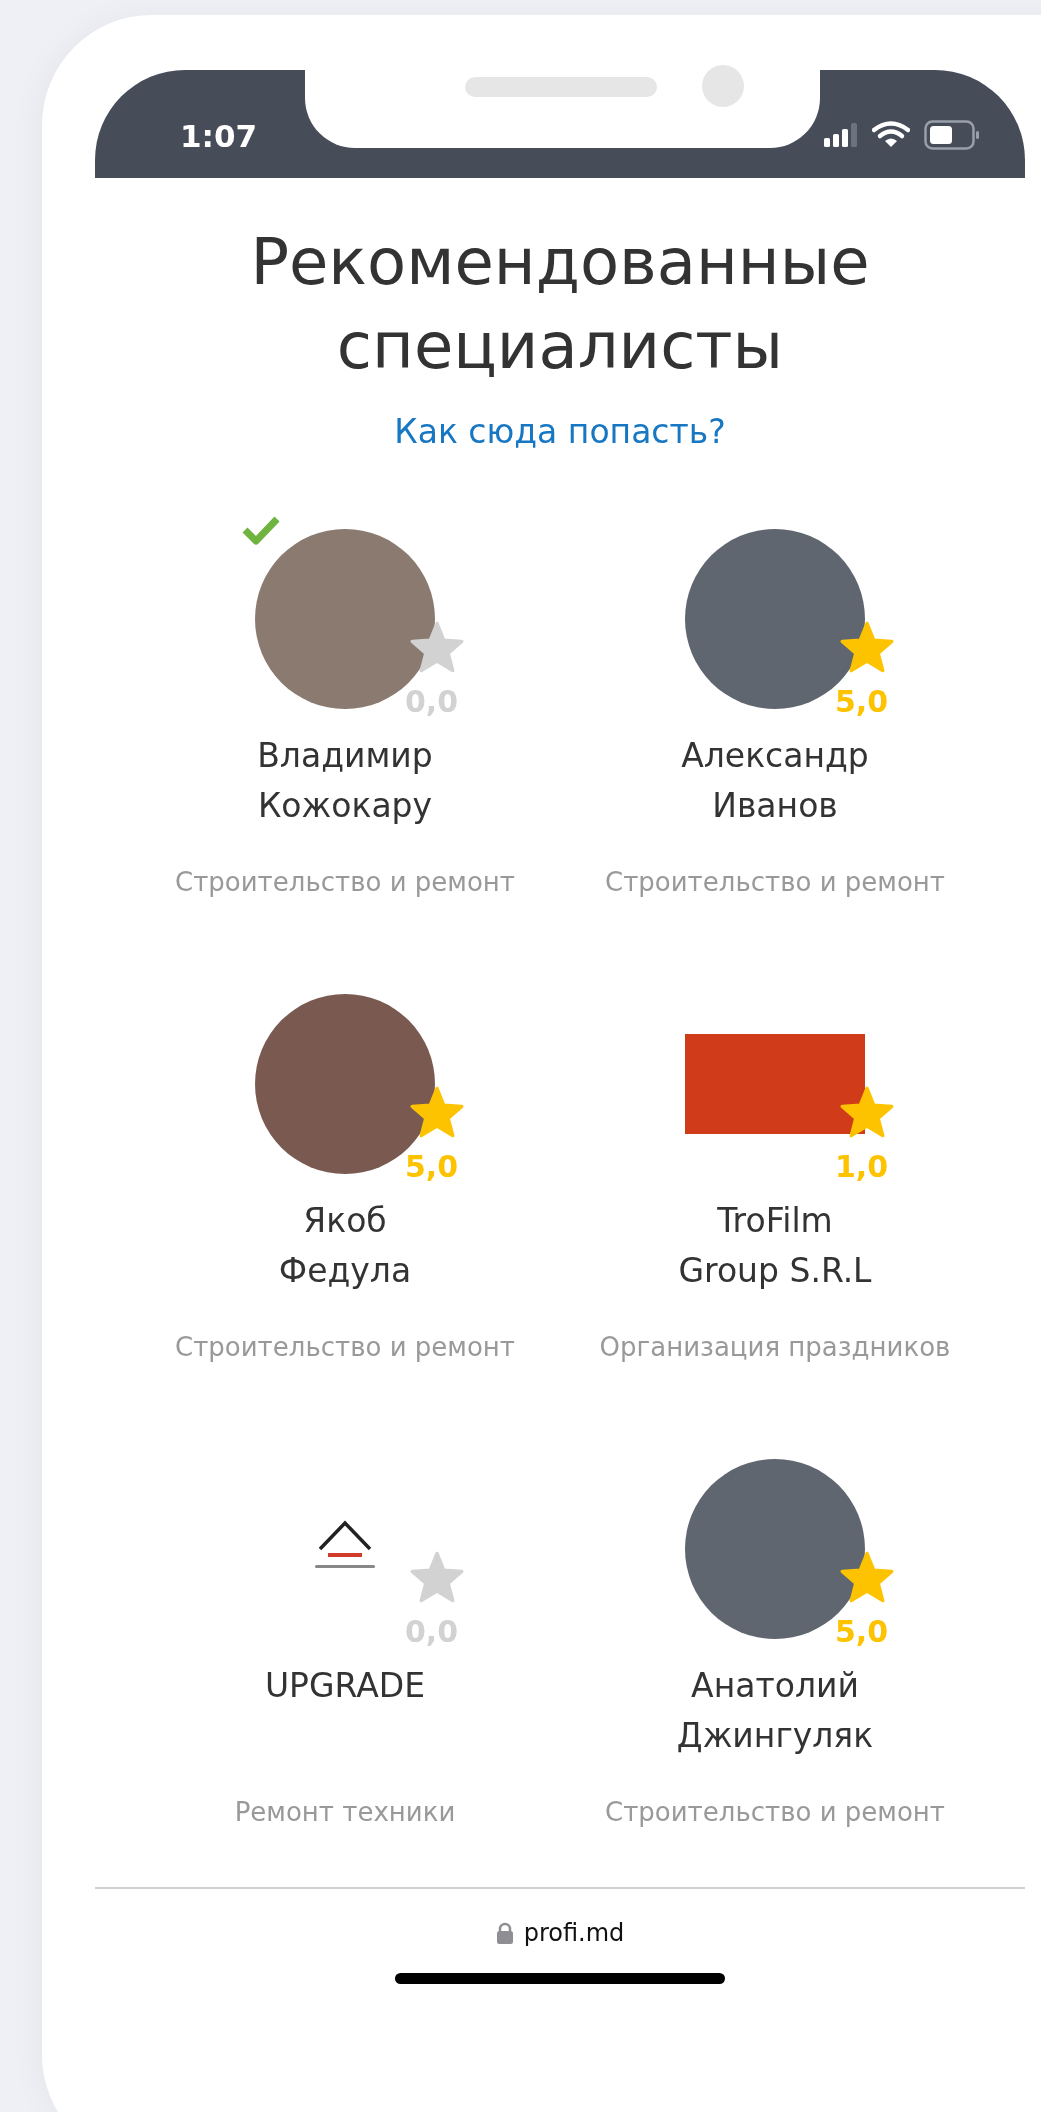 This screenshot has height=2112, width=1041. Describe the element at coordinates (345, 1251) in the screenshot. I see `specialist-name: Якоб Федула` at that location.